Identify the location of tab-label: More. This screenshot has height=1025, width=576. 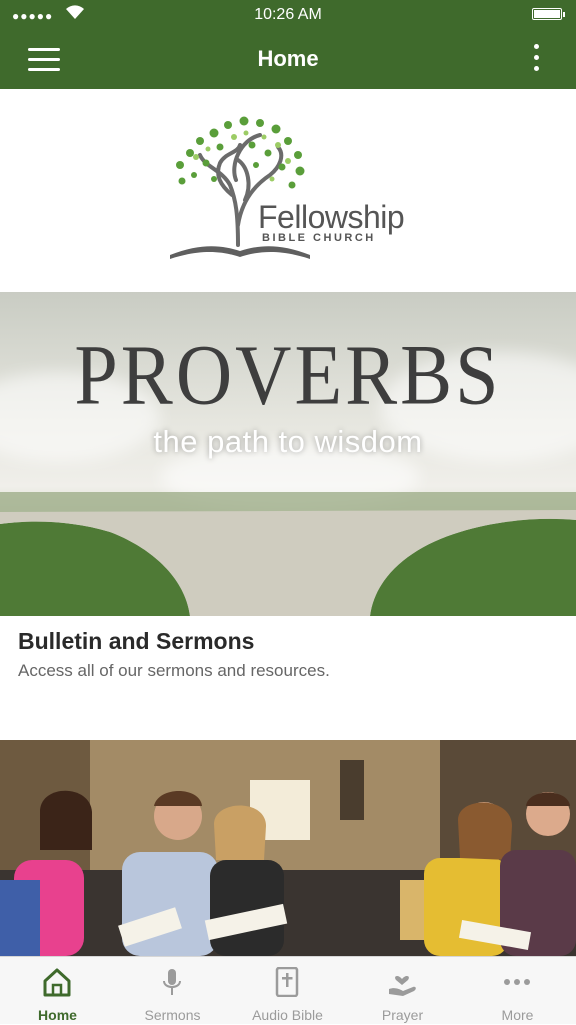
(517, 1015).